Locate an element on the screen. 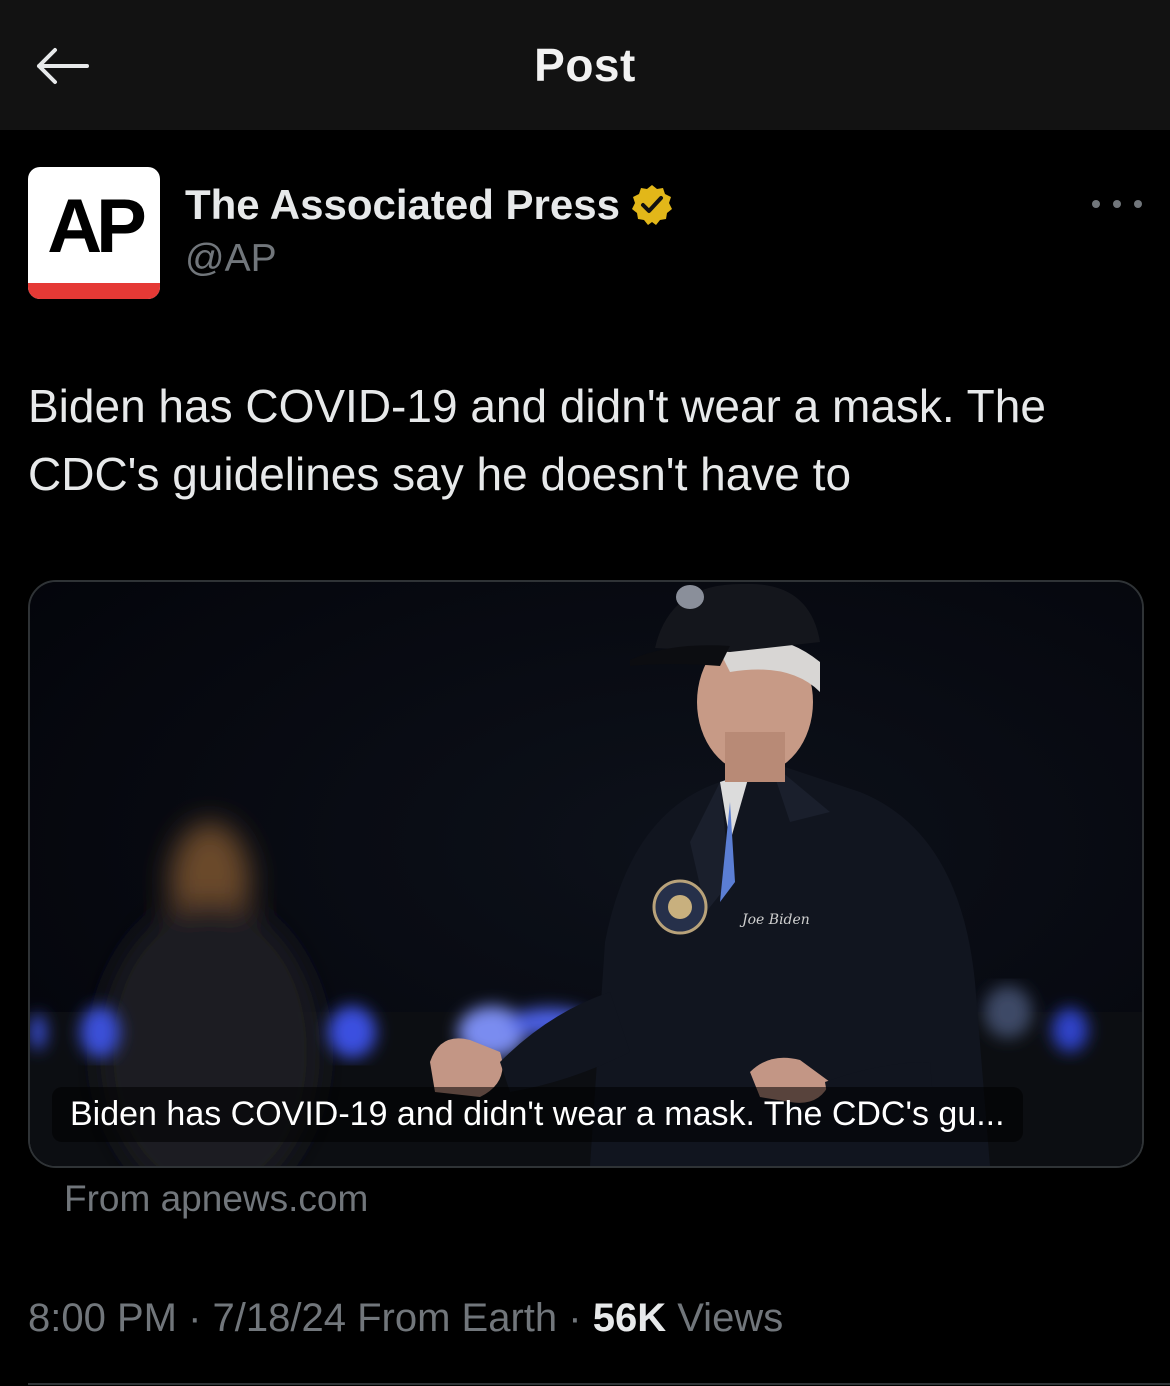 This screenshot has width=1170, height=1386. back-button is located at coordinates (61, 66).